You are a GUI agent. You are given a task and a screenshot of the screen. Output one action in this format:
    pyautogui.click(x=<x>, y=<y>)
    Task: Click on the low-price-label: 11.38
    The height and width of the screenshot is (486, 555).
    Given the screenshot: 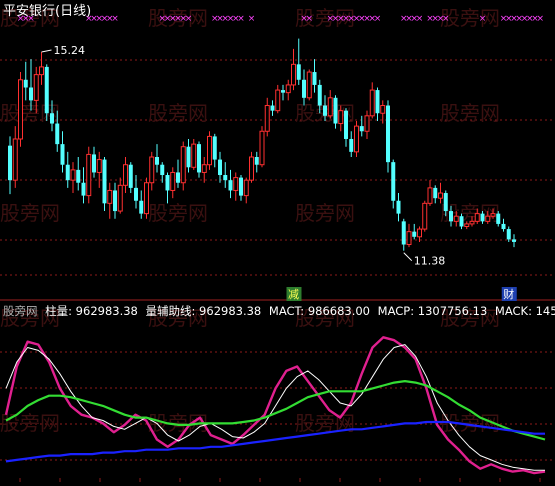 What is the action you would take?
    pyautogui.click(x=430, y=261)
    